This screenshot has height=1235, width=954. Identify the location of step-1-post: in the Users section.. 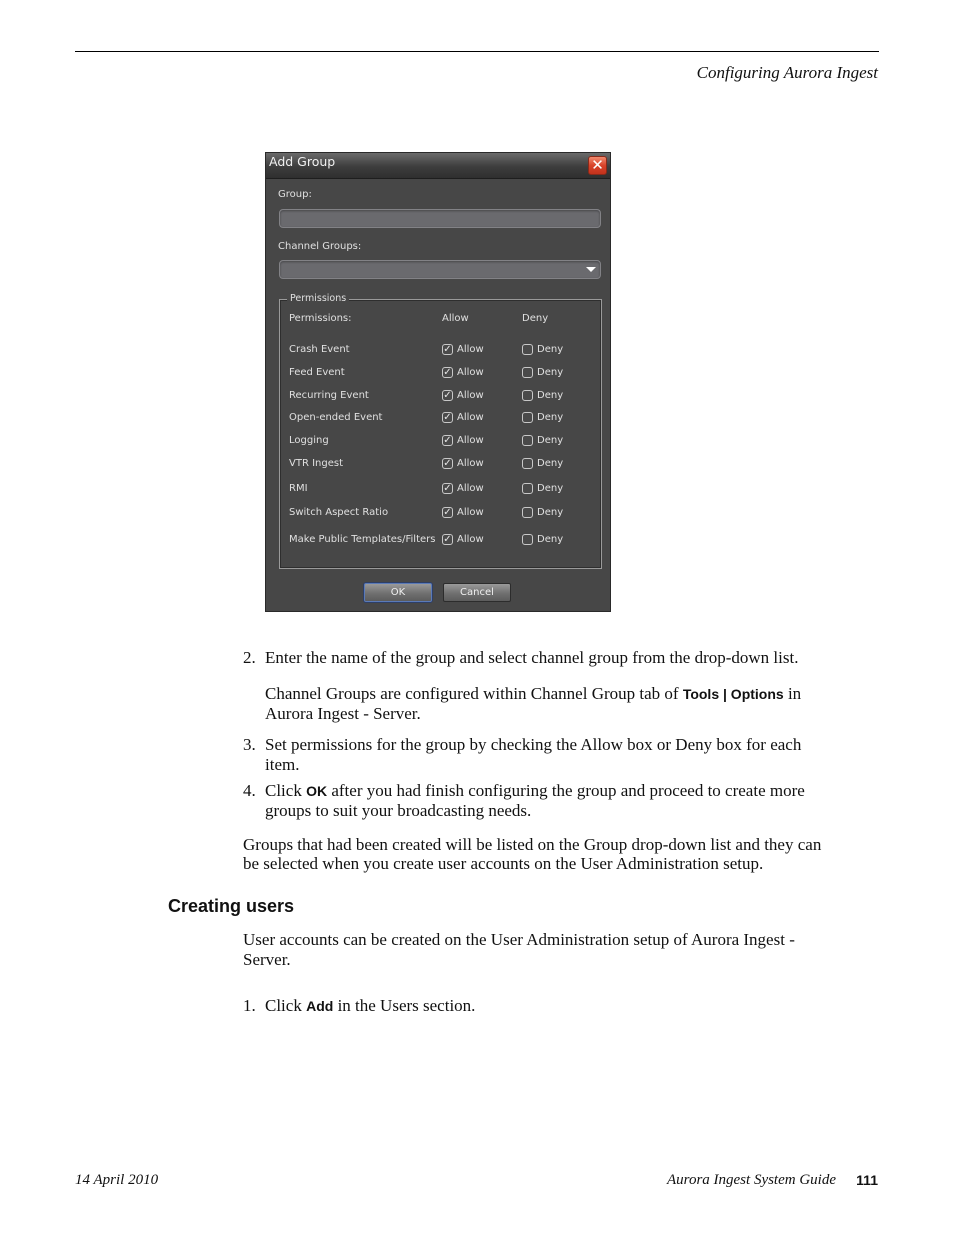
(404, 1005).